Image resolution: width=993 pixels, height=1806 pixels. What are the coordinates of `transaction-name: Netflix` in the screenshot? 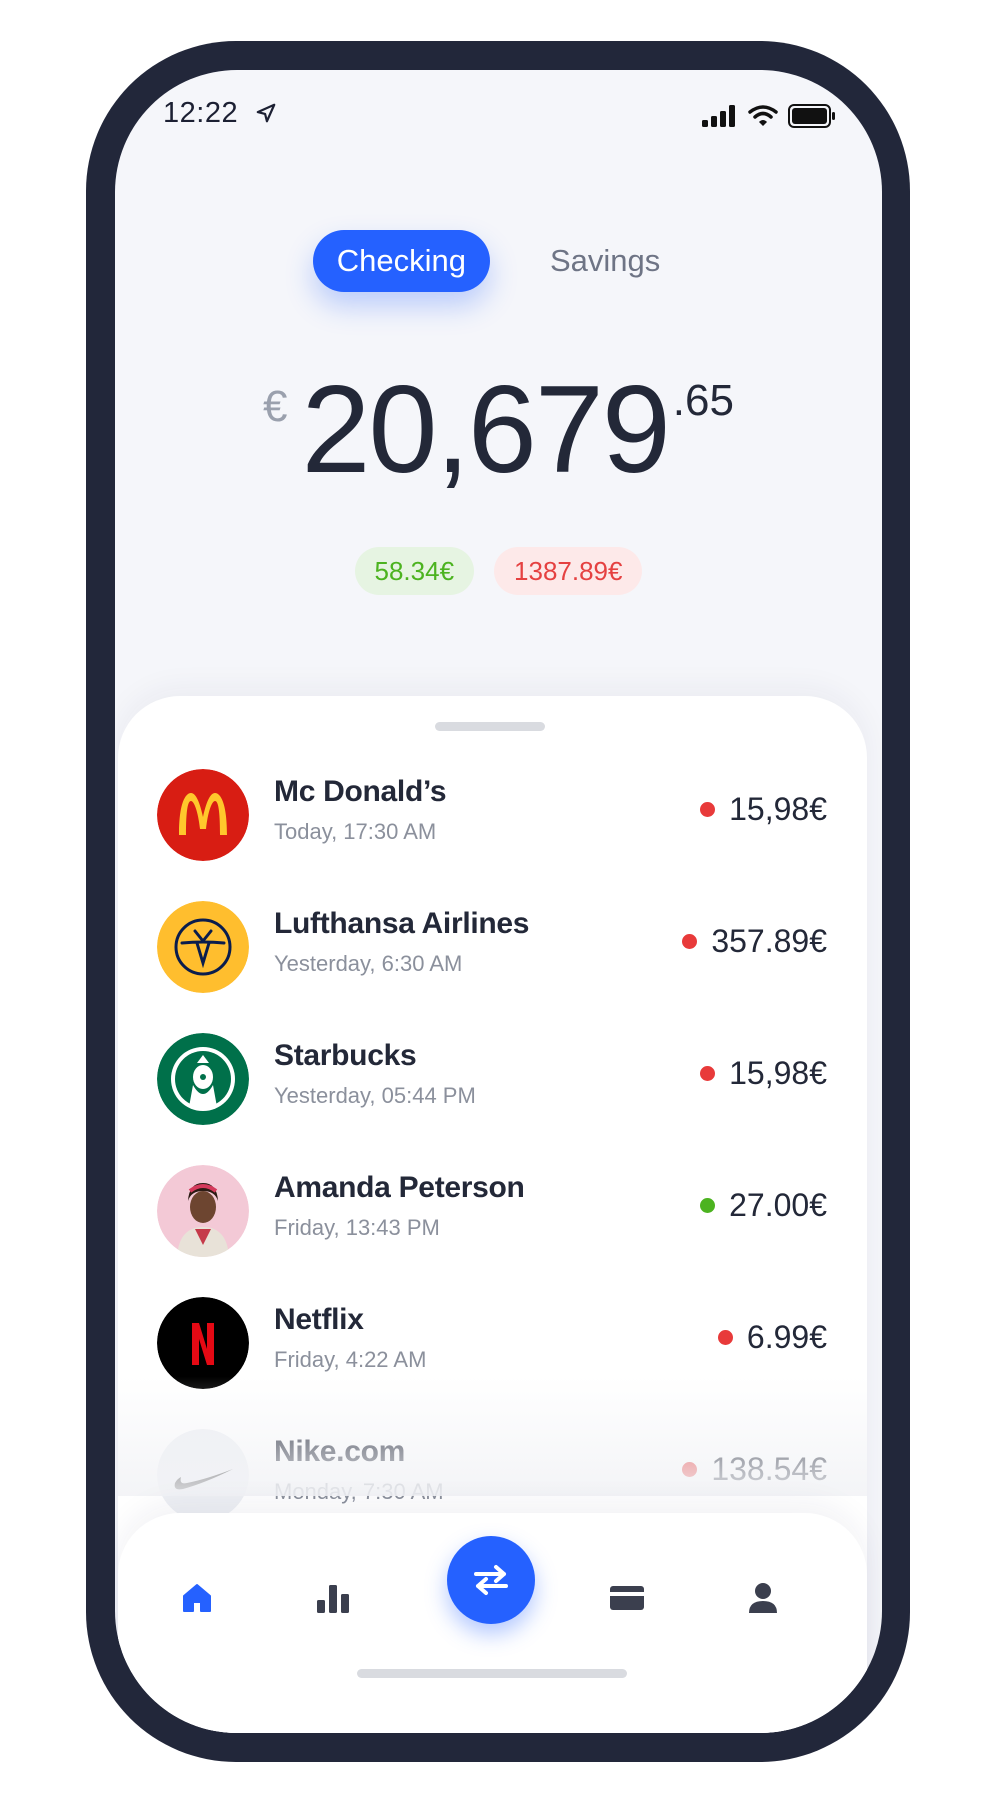 It's located at (319, 1319).